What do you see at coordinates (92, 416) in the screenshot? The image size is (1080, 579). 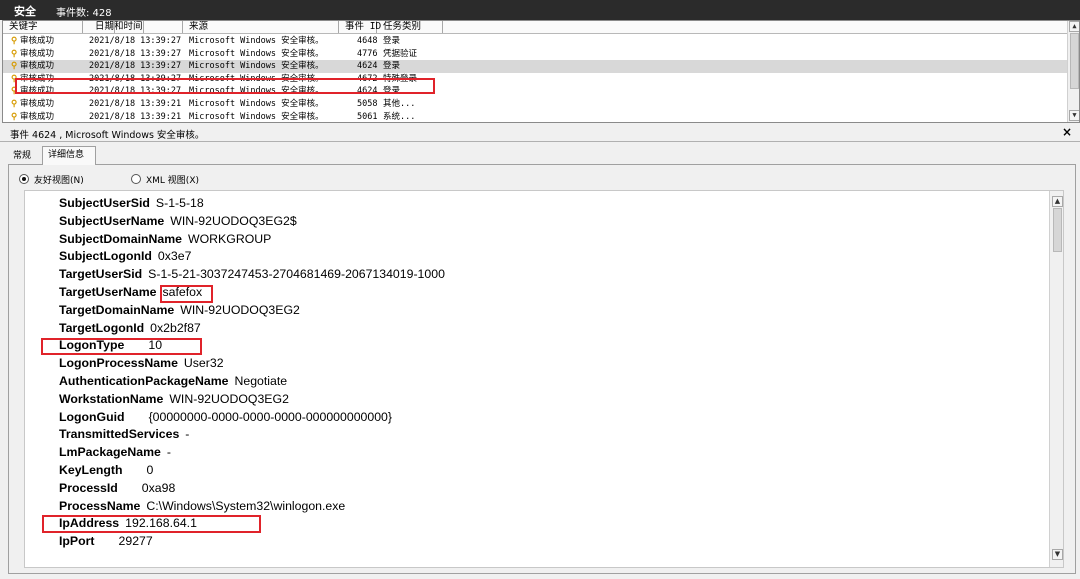 I see `field-name: LogonGuid` at bounding box center [92, 416].